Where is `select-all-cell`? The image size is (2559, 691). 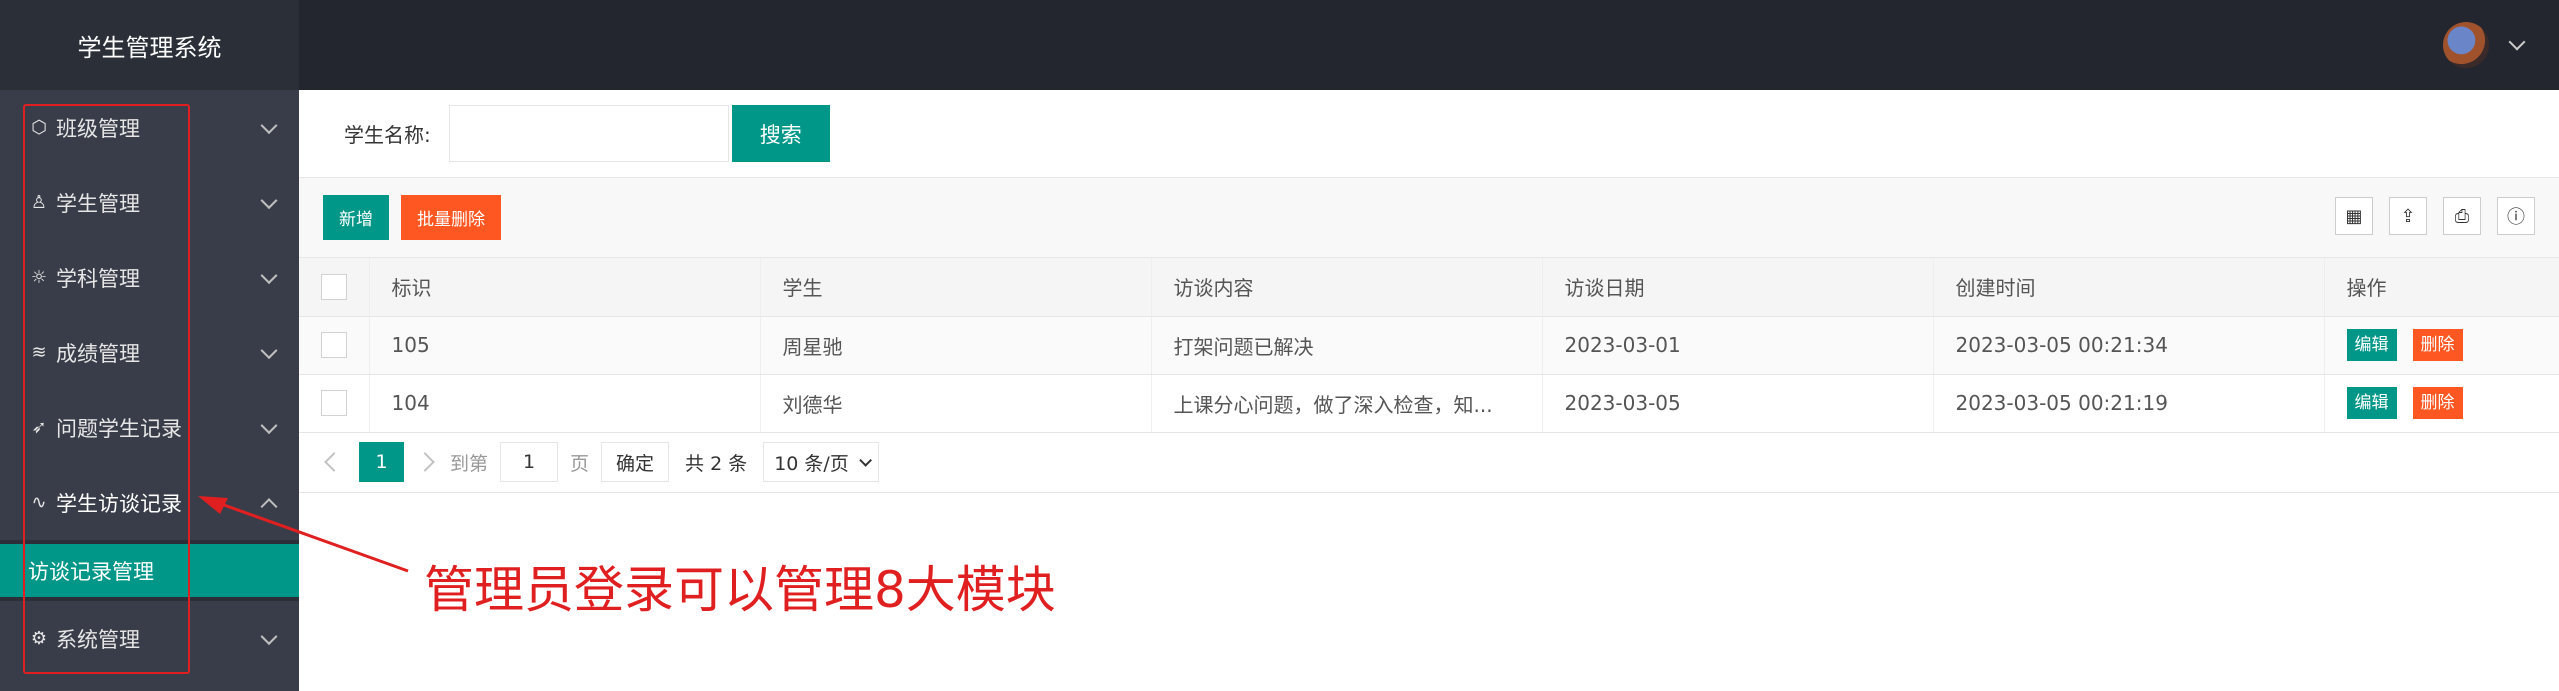 select-all-cell is located at coordinates (334, 287).